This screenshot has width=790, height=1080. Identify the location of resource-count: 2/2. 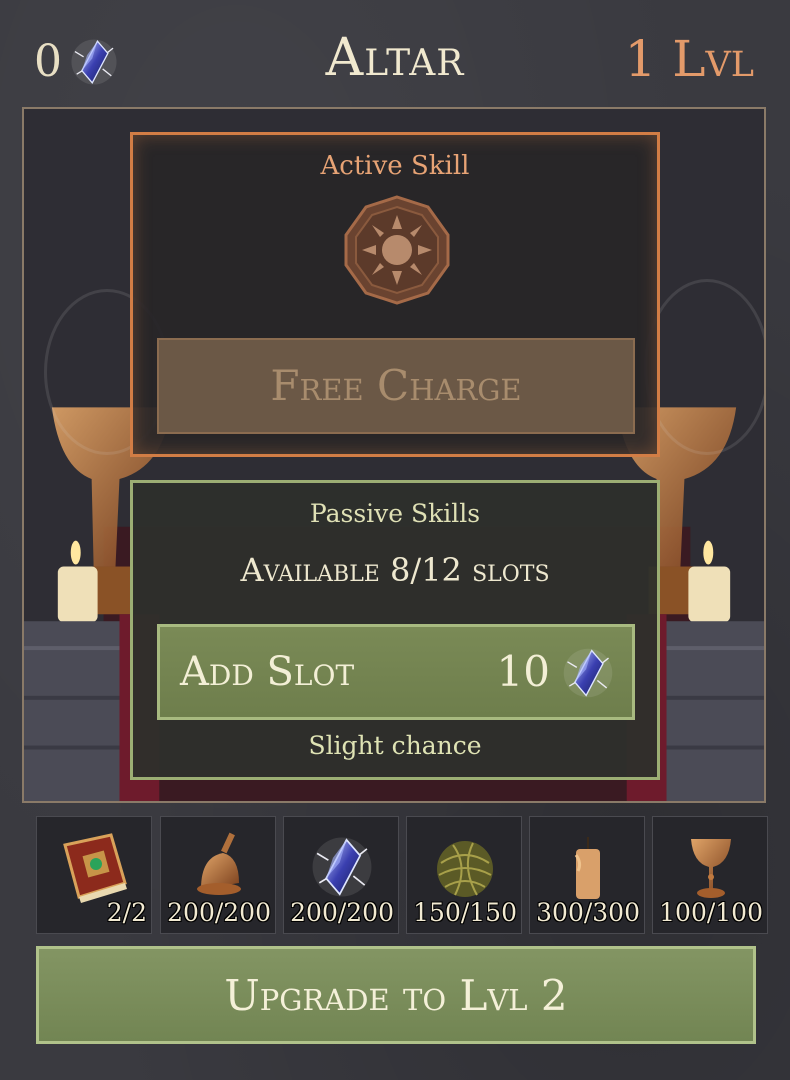
(126, 912).